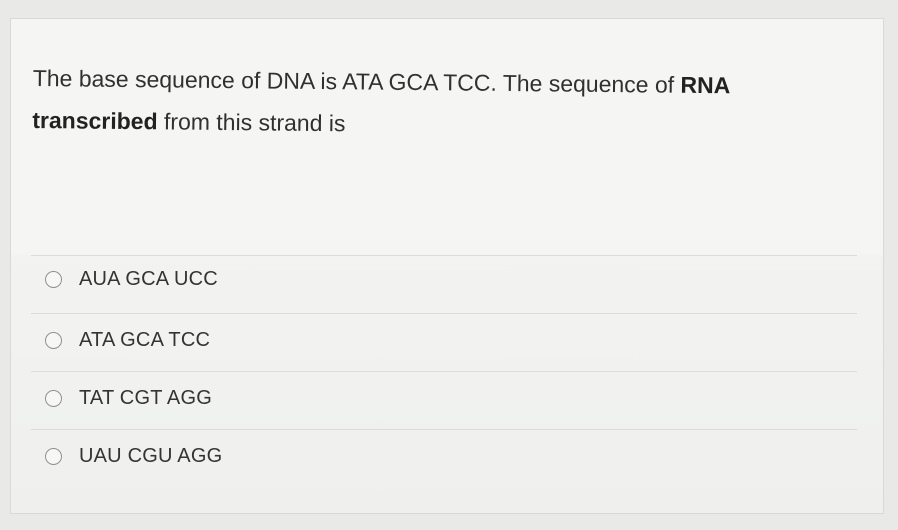  I want to click on answer-option-1: AUA GCA UCC, so click(131, 279).